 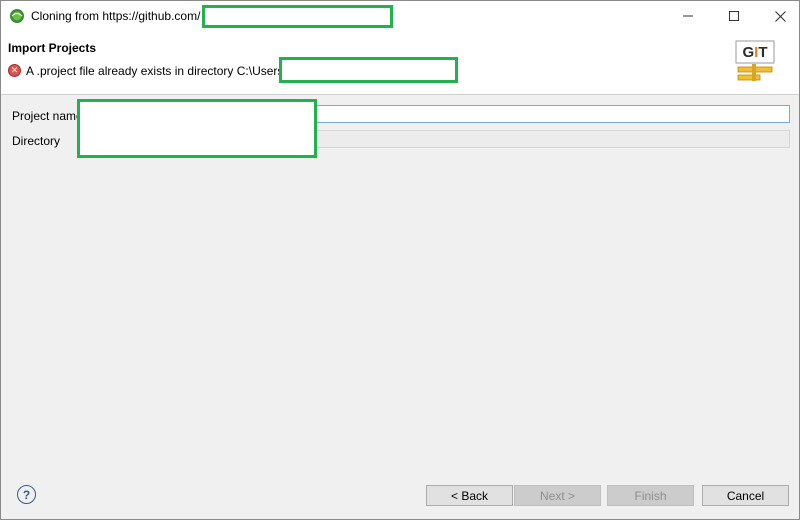 What do you see at coordinates (557, 495) in the screenshot?
I see `next-button: Next >` at bounding box center [557, 495].